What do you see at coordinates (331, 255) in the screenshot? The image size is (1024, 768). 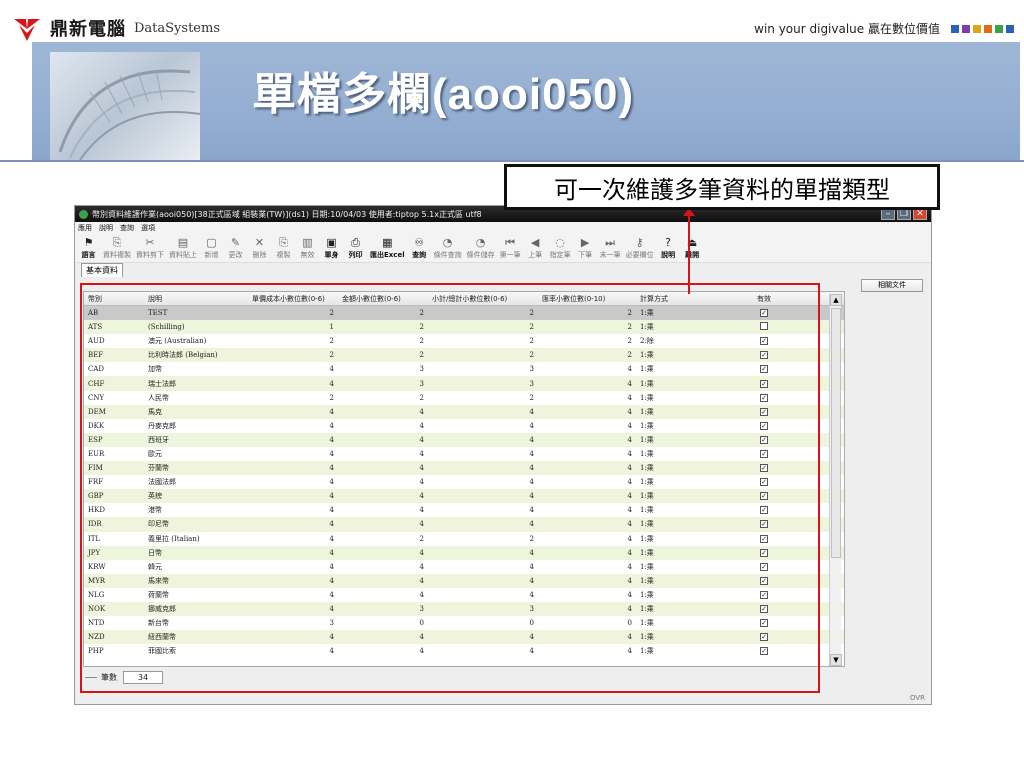 I see `toolbar-label: 單身` at bounding box center [331, 255].